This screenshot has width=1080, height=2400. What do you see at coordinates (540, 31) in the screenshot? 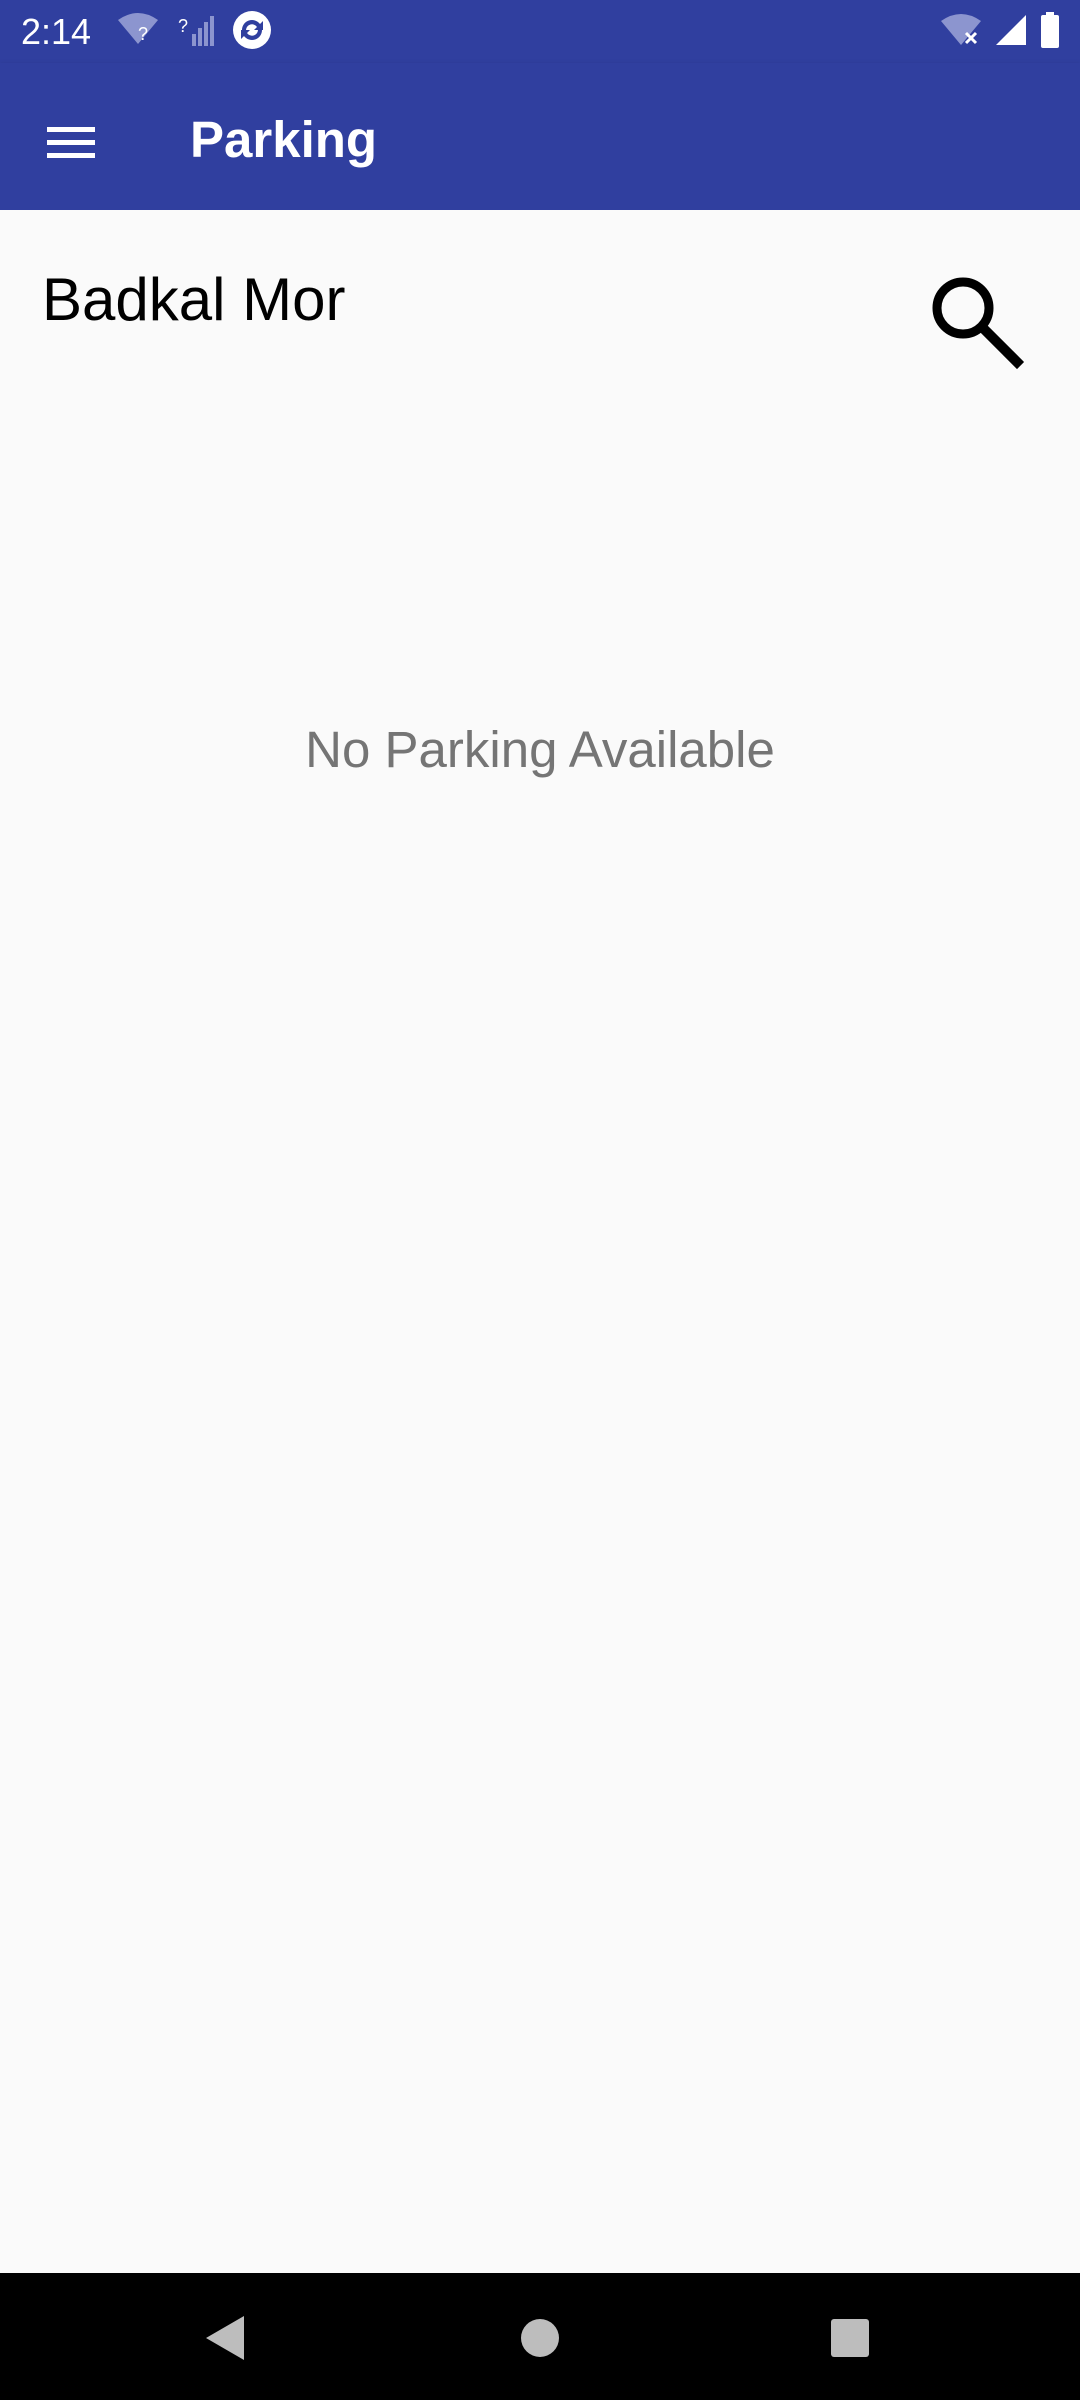
I see `status-bar: 2:14 ? ?` at bounding box center [540, 31].